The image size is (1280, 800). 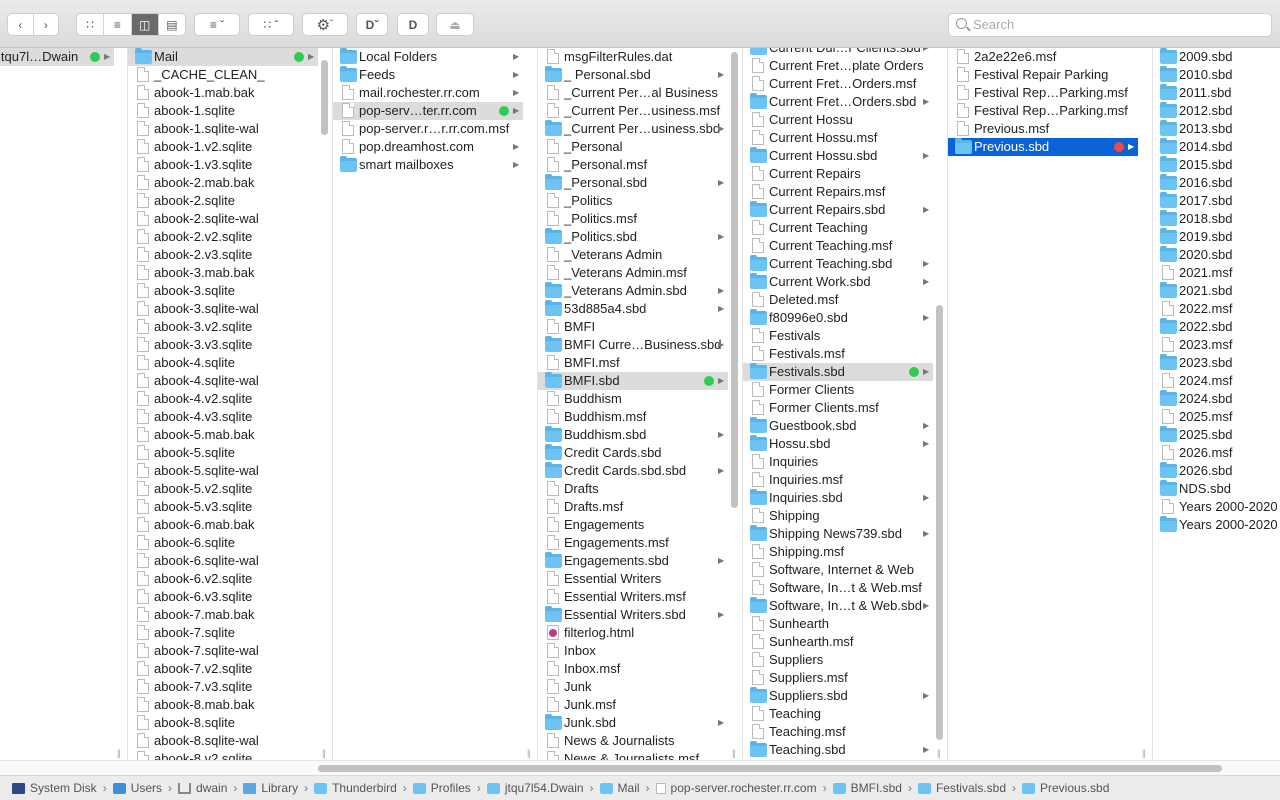 What do you see at coordinates (1216, 183) in the screenshot?
I see `folder-item: 2016.sbd` at bounding box center [1216, 183].